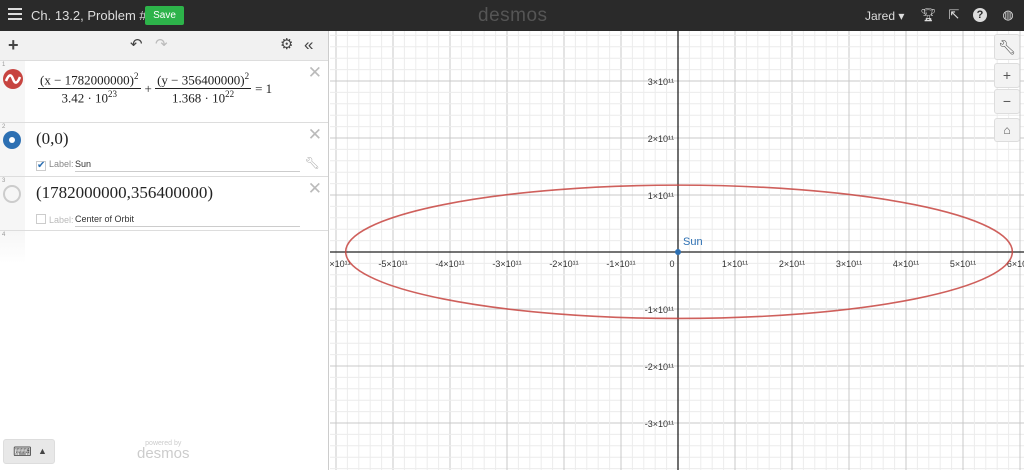  I want to click on x-tick-label: -4×10¹¹, so click(449, 264).